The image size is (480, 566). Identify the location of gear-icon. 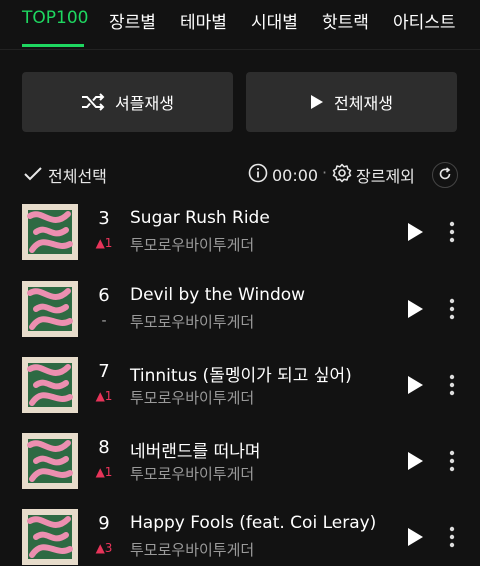
(342, 175).